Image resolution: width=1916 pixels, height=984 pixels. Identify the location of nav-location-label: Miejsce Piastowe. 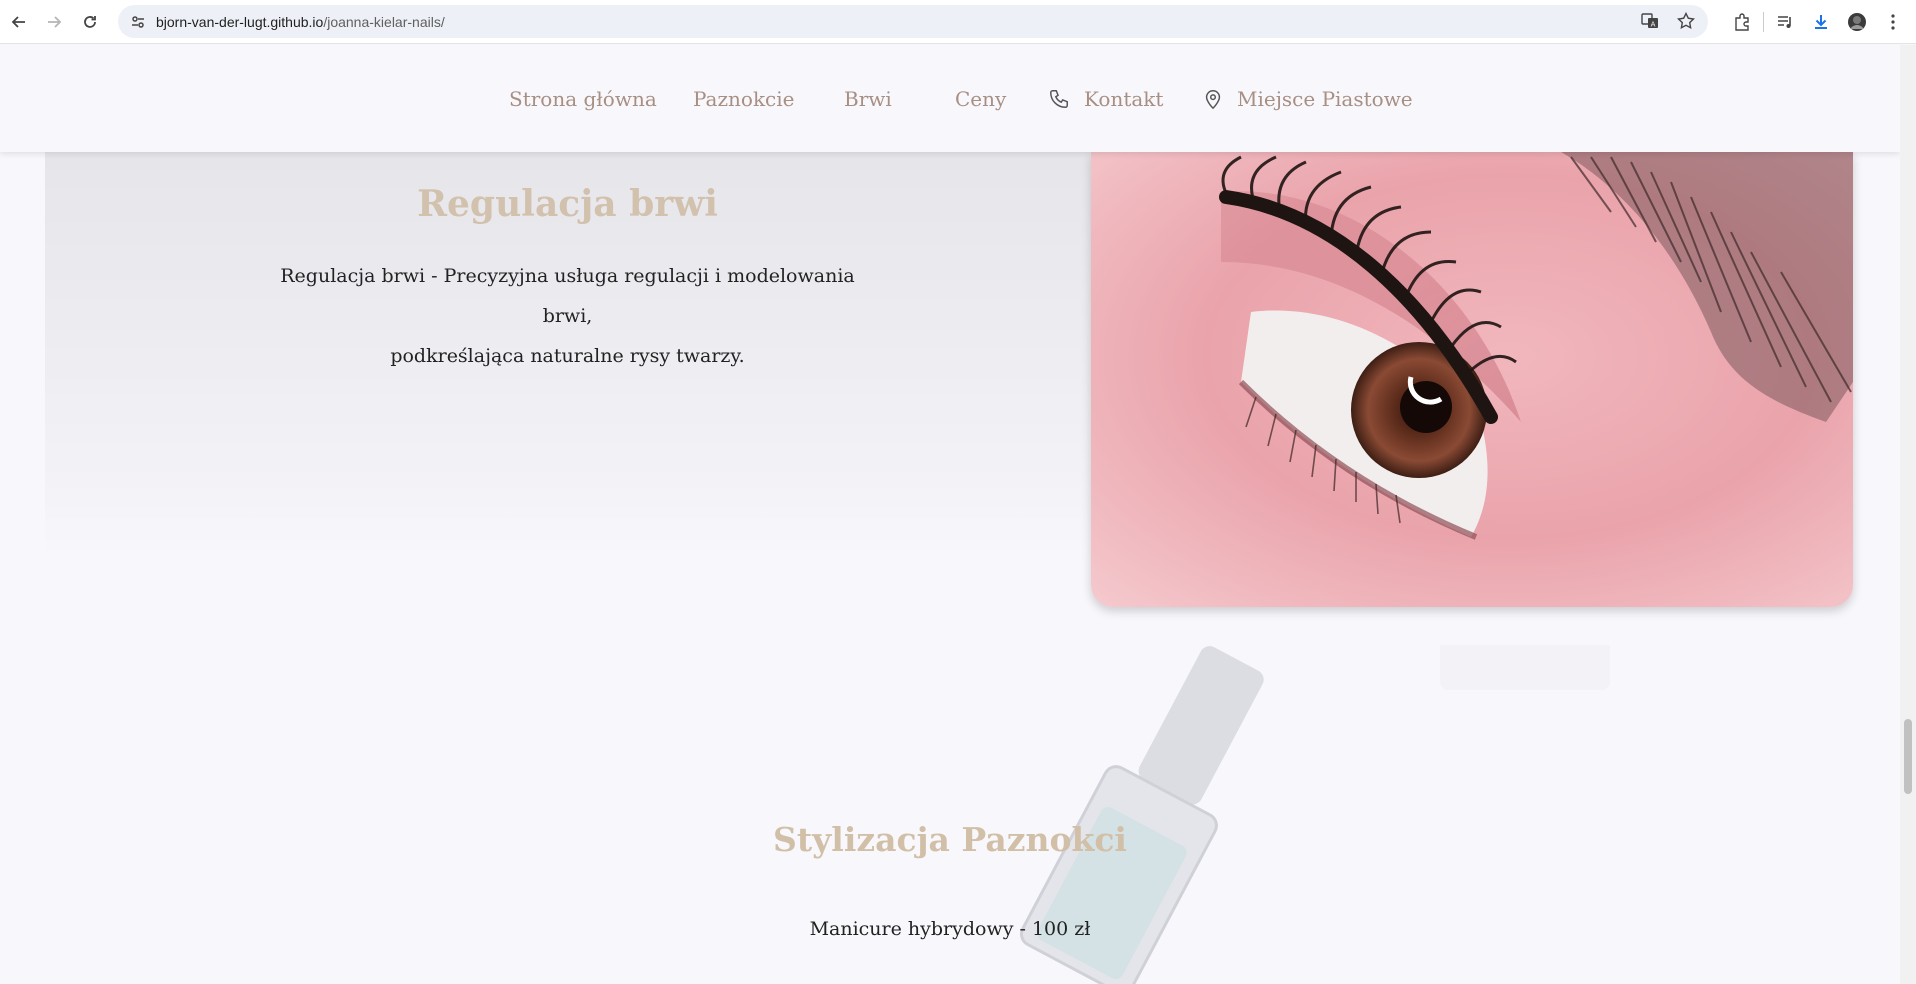
(1325, 99).